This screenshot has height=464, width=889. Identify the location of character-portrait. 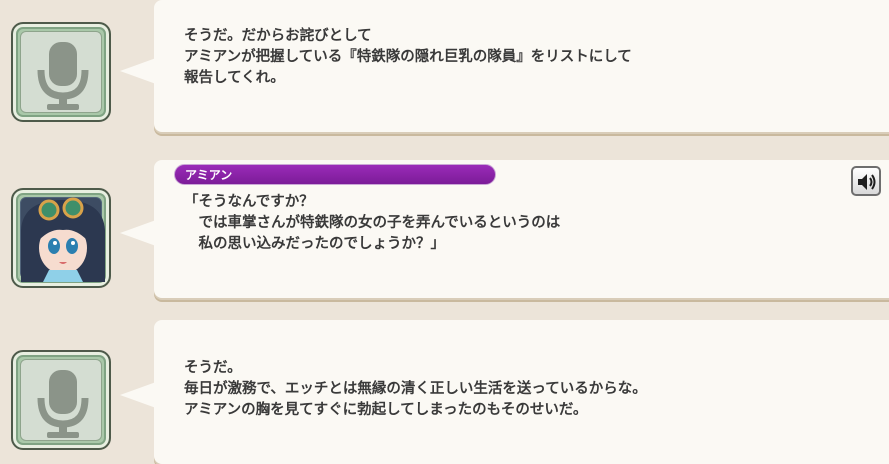
(63, 239).